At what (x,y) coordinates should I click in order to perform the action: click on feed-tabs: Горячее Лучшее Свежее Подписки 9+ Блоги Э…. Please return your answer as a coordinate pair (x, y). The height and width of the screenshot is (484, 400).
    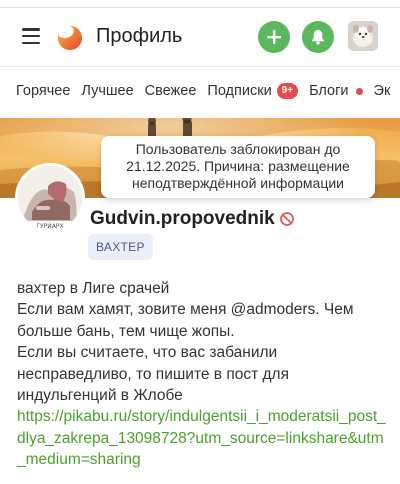
    Looking at the image, I should click on (200, 91).